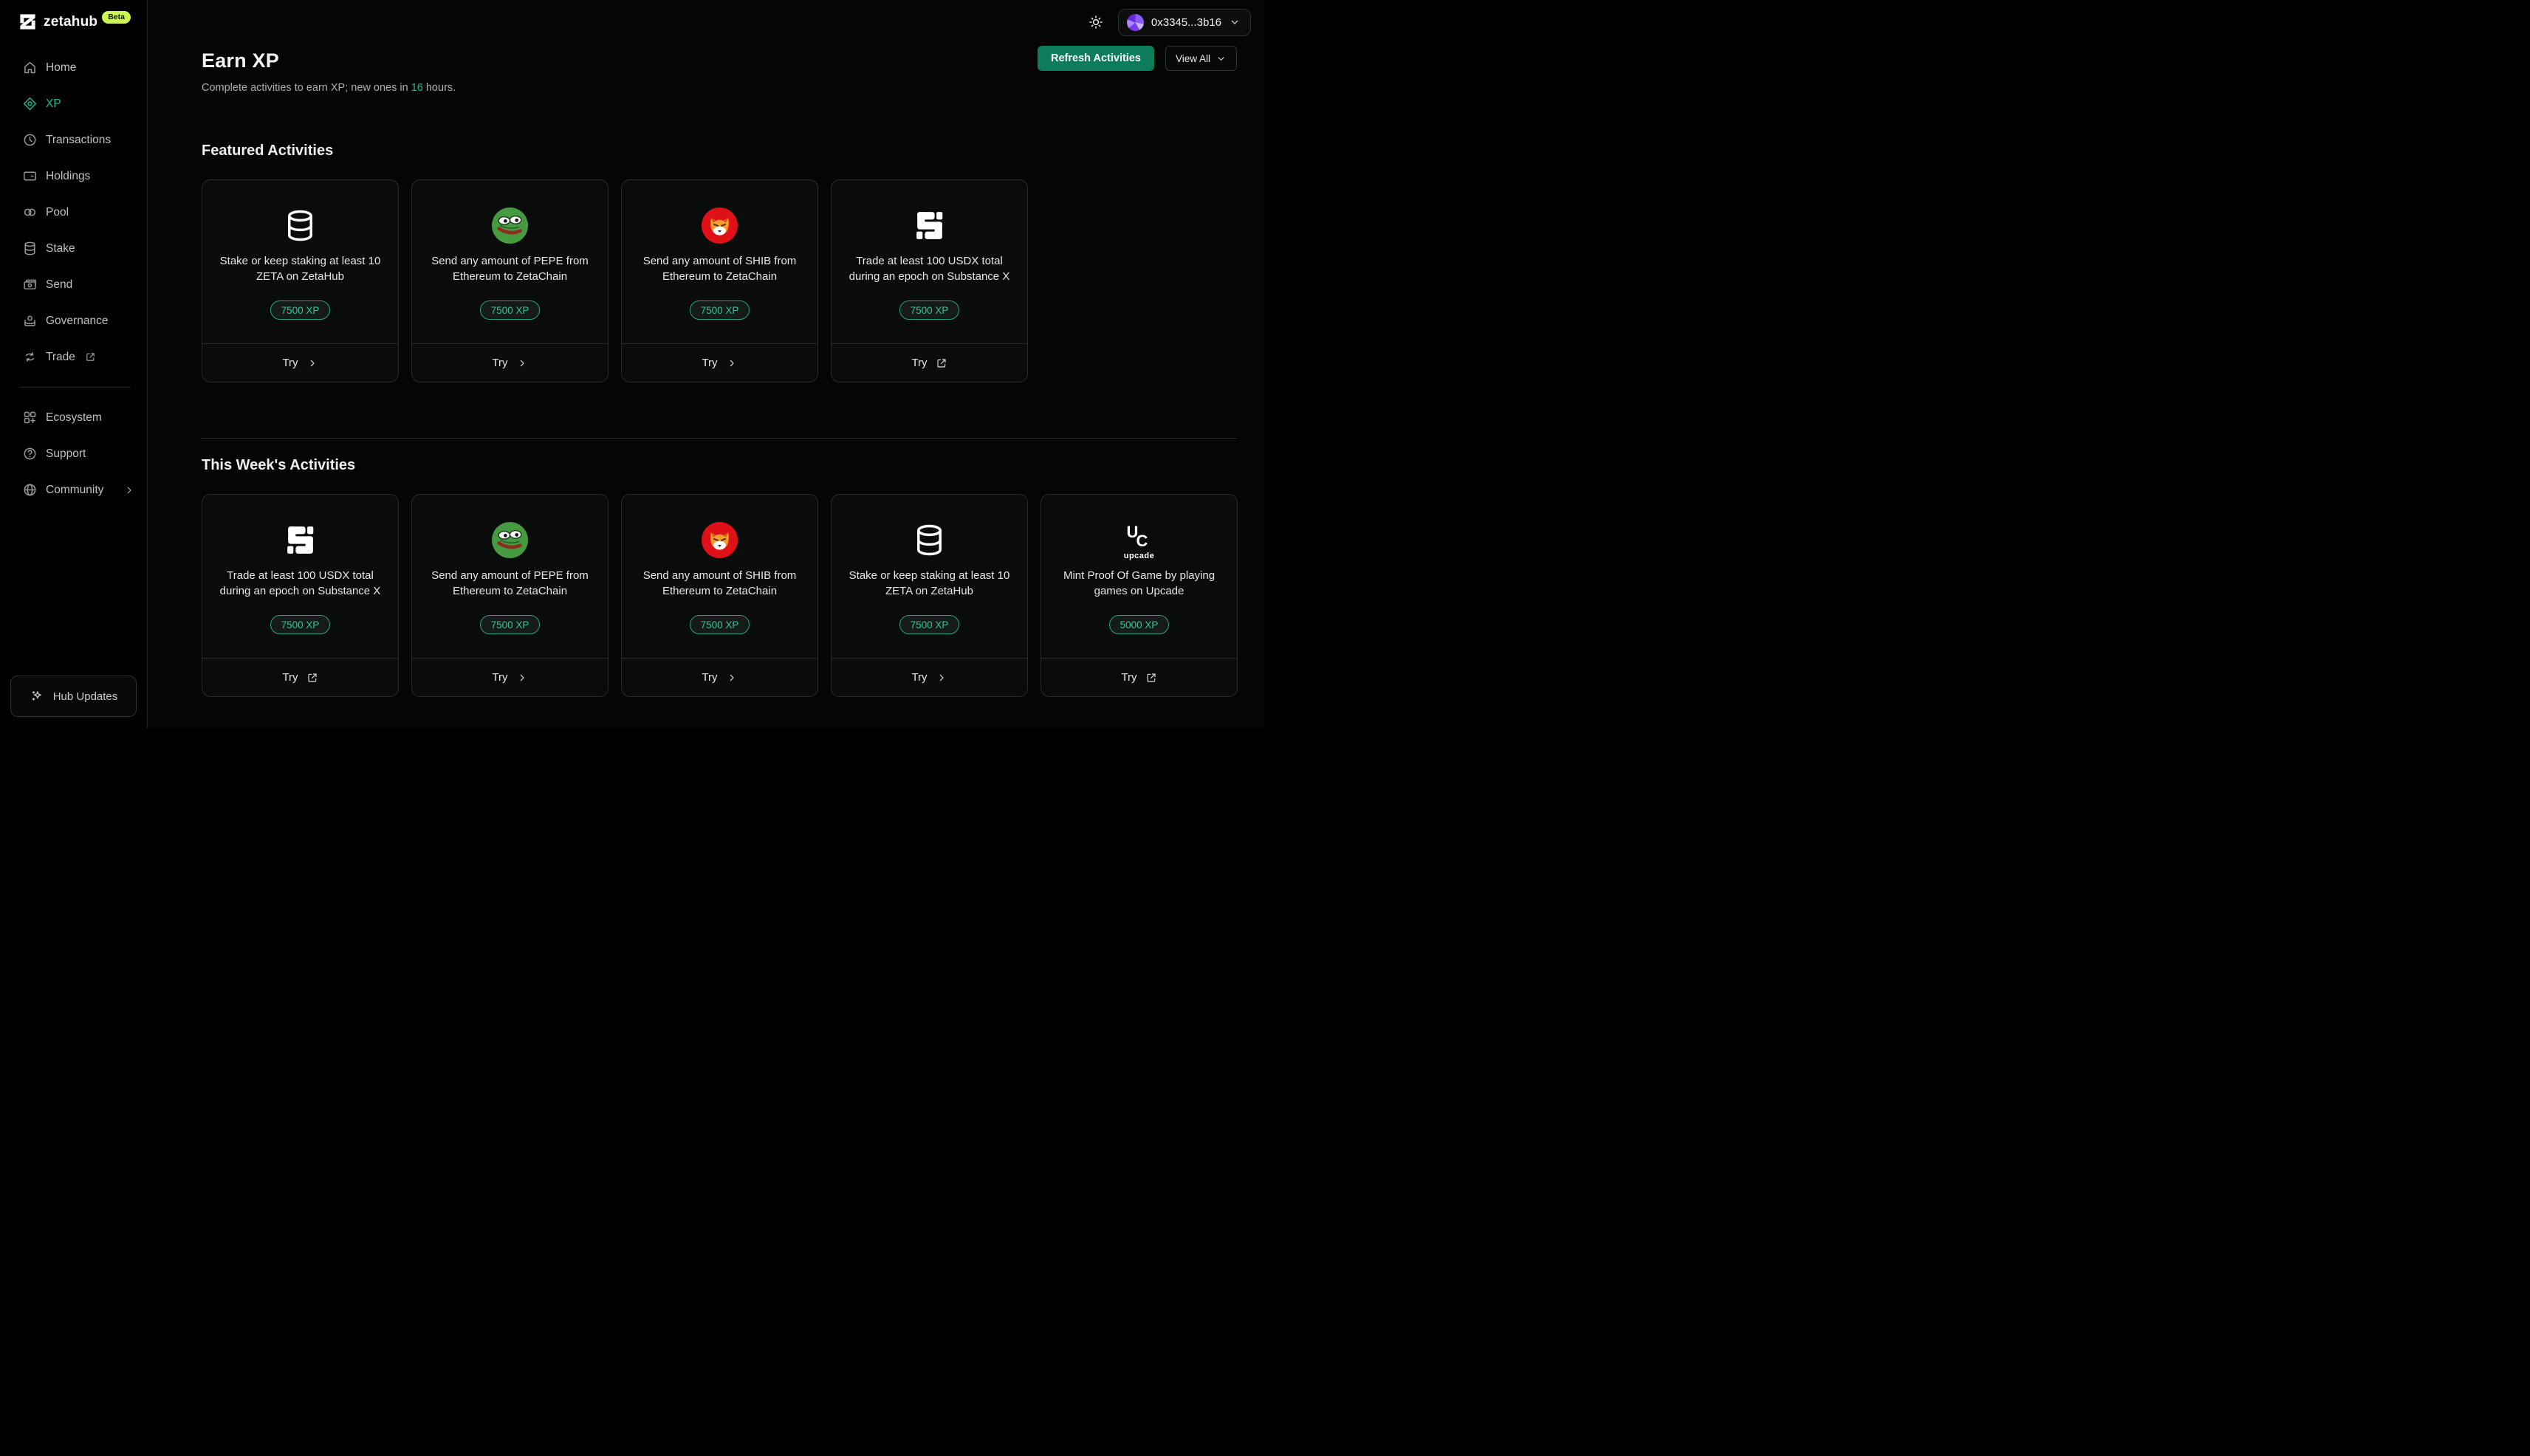  What do you see at coordinates (1096, 59) in the screenshot?
I see `refresh-activities-button: Refresh Activities` at bounding box center [1096, 59].